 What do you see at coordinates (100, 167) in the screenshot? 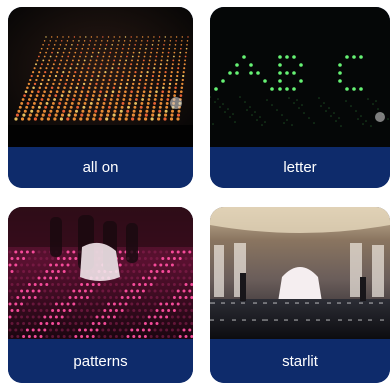
I see `card-label-all-on: all on` at bounding box center [100, 167].